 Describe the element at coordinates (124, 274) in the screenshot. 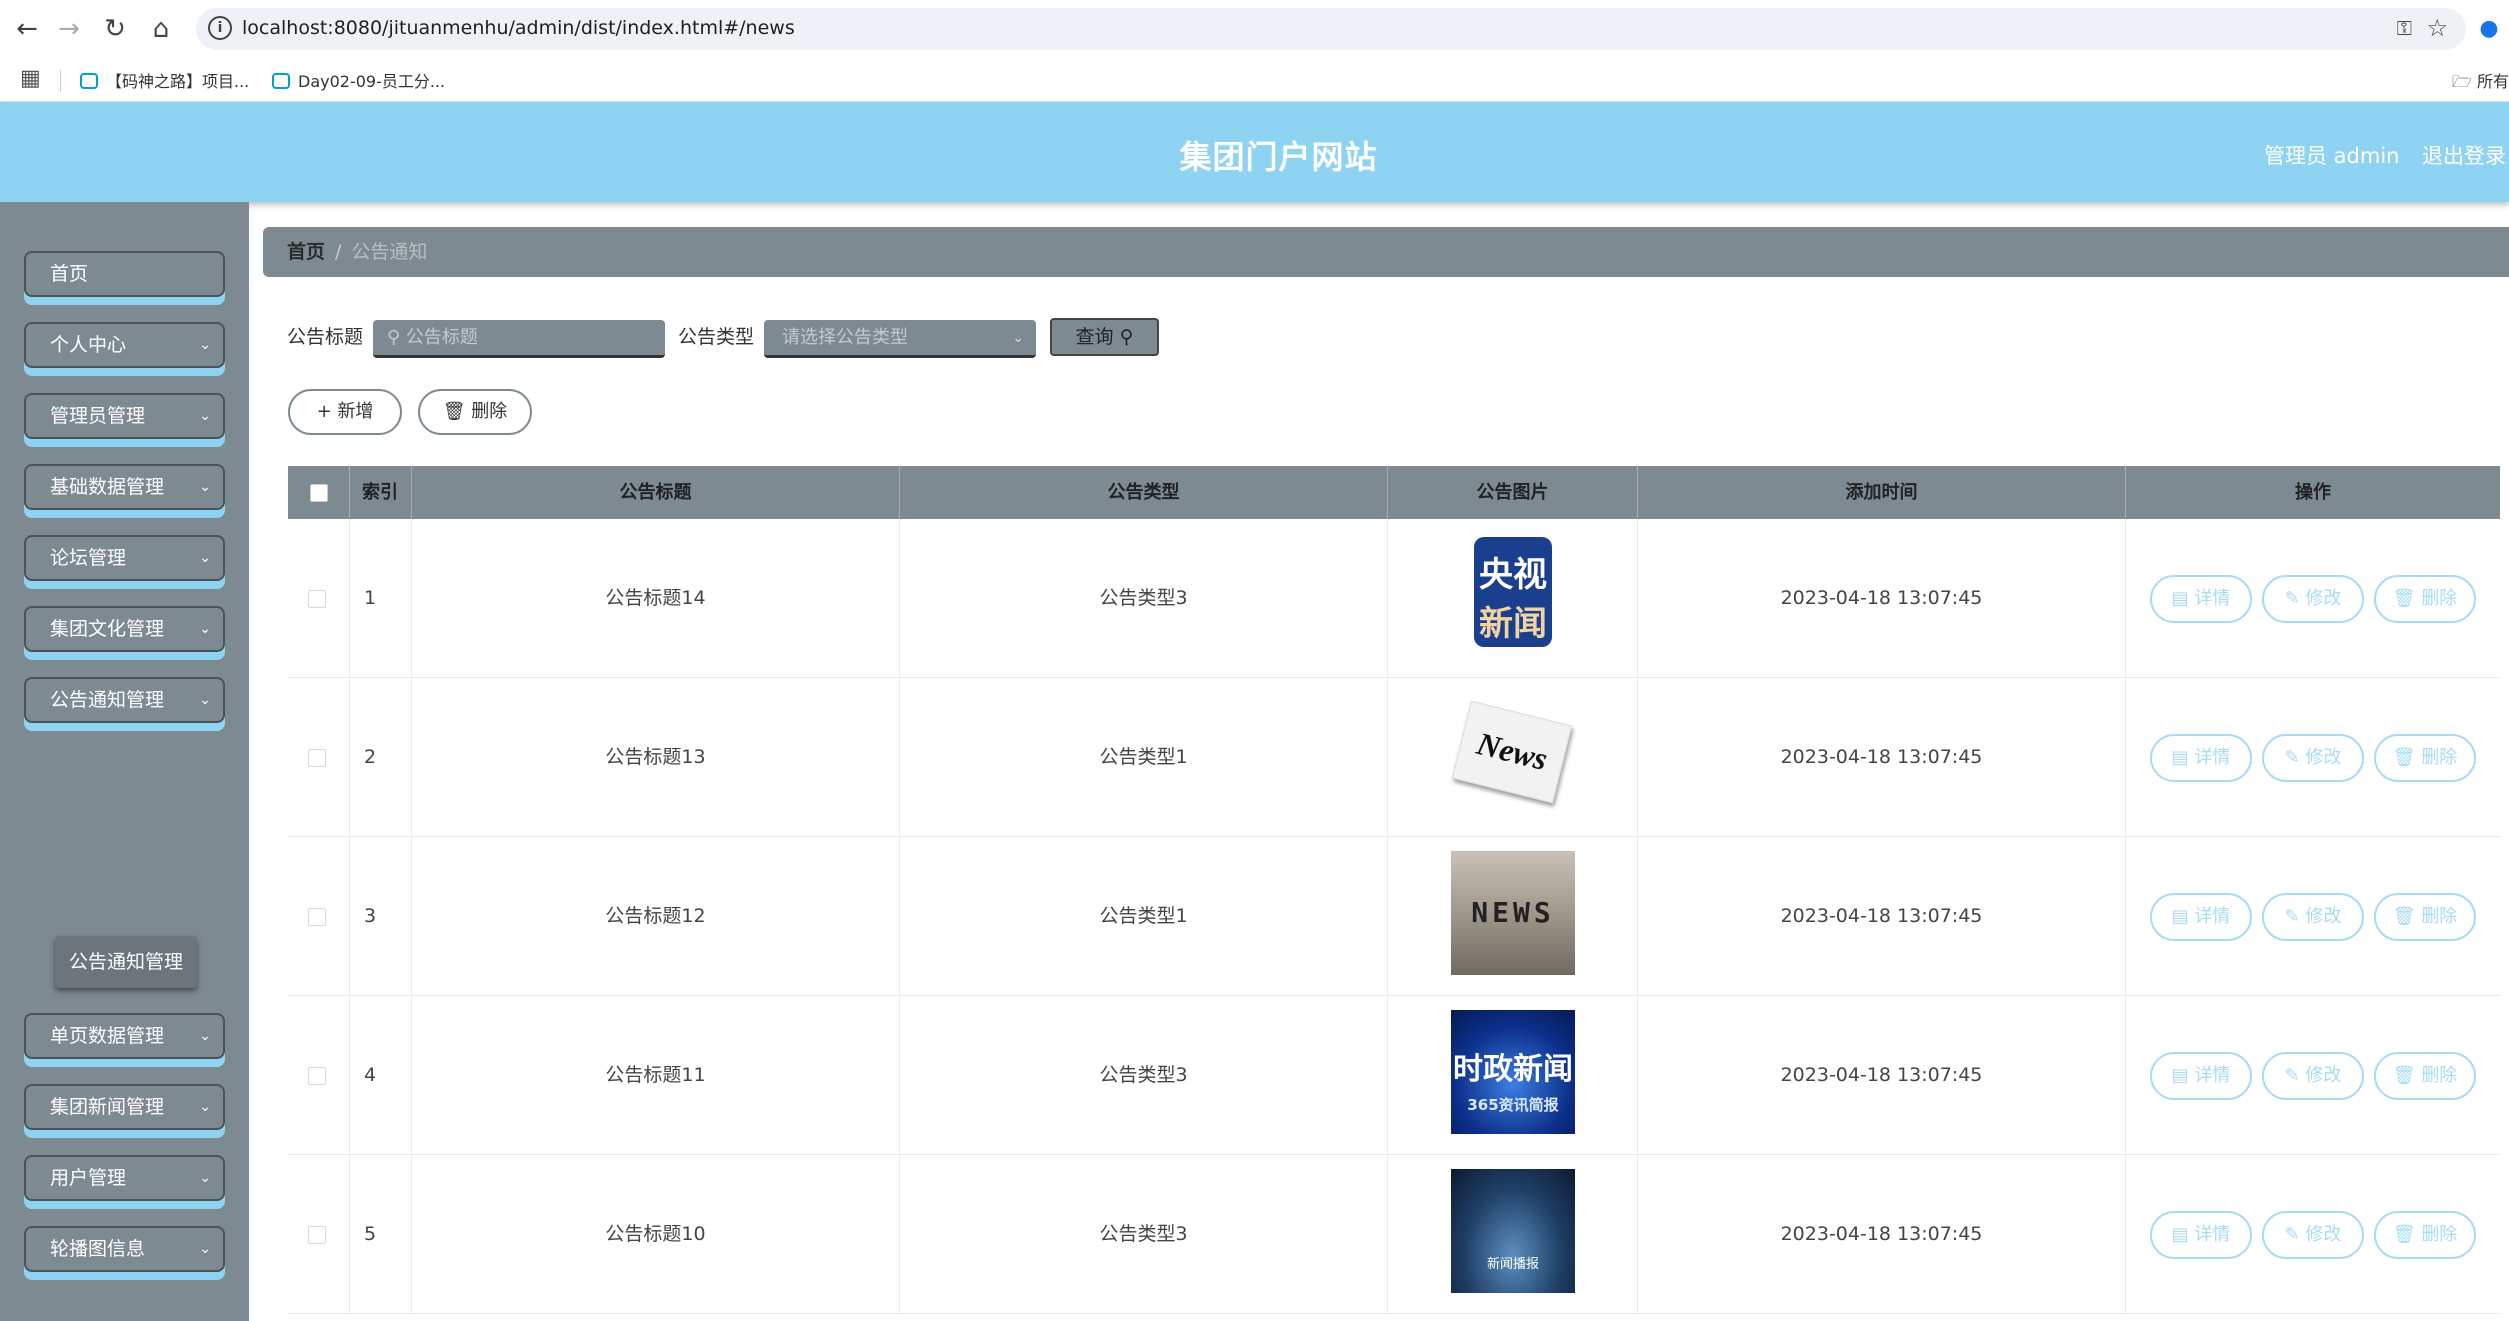

I see `menu-home: 首页` at that location.